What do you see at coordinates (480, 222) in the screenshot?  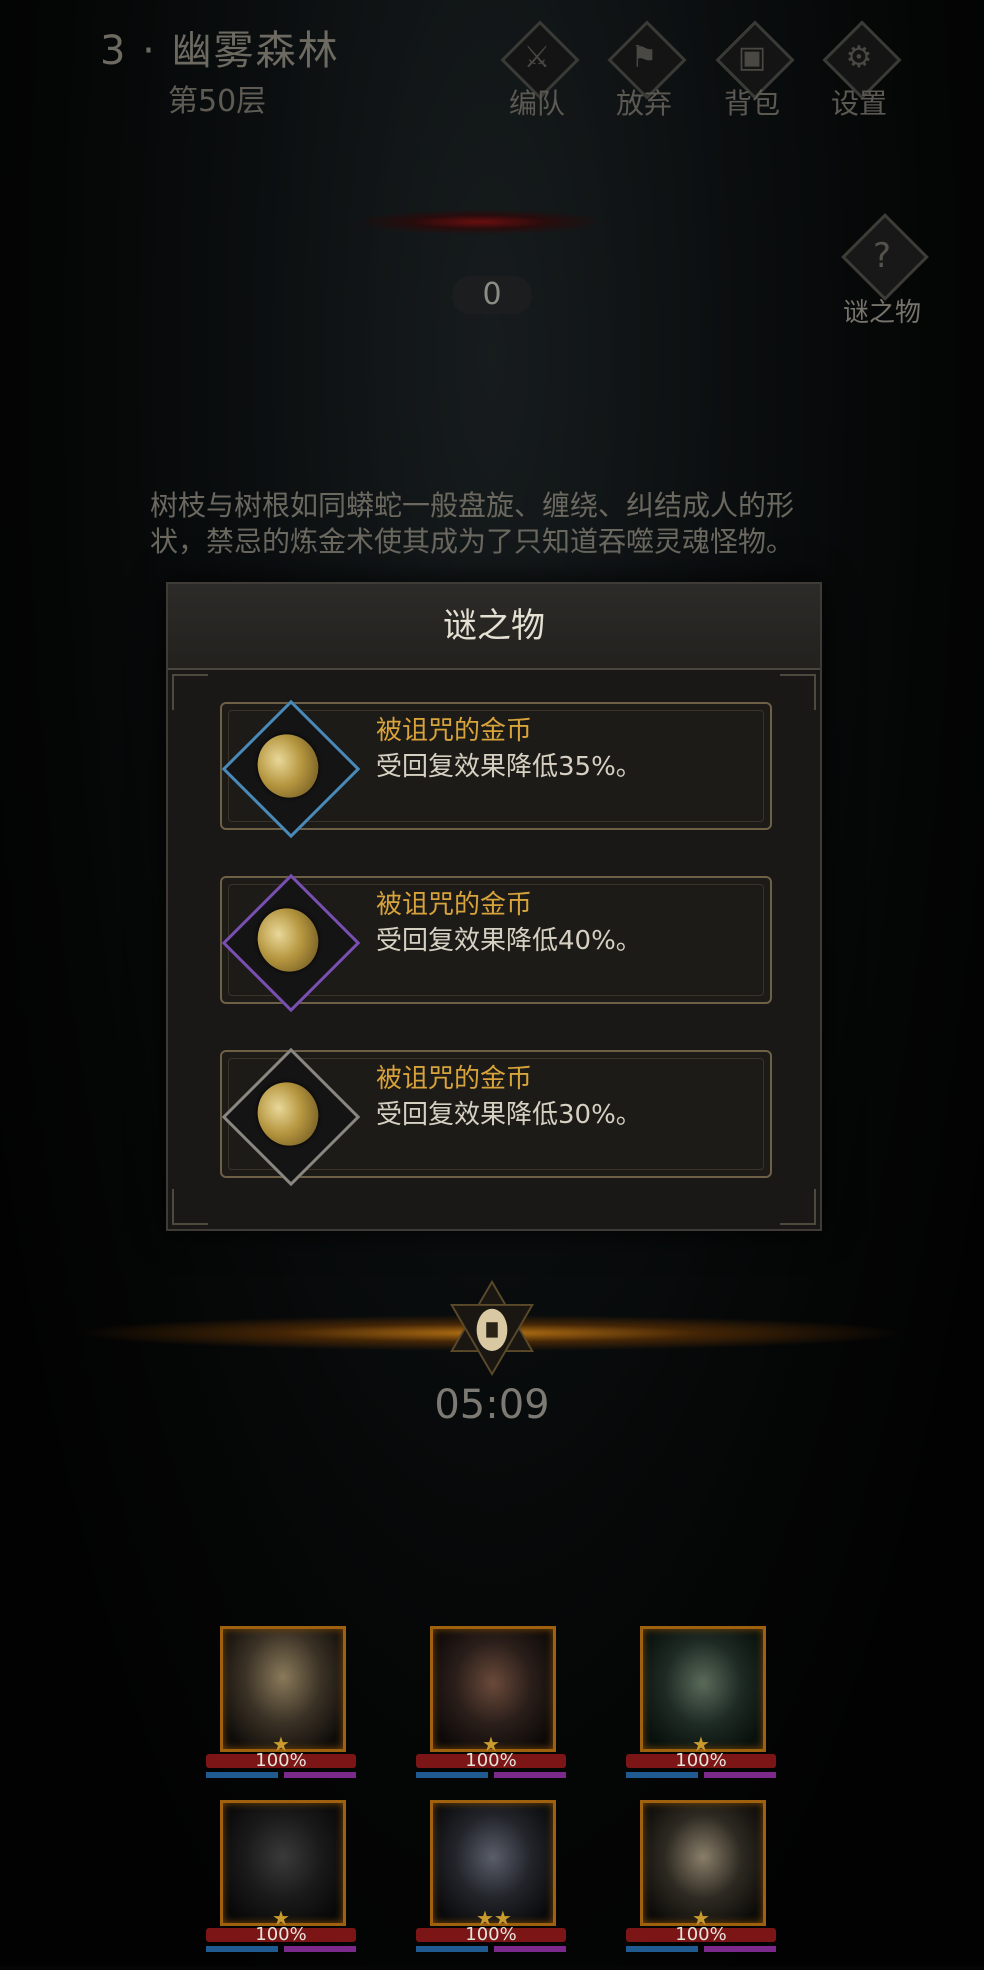 I see `boss-marker-glow` at bounding box center [480, 222].